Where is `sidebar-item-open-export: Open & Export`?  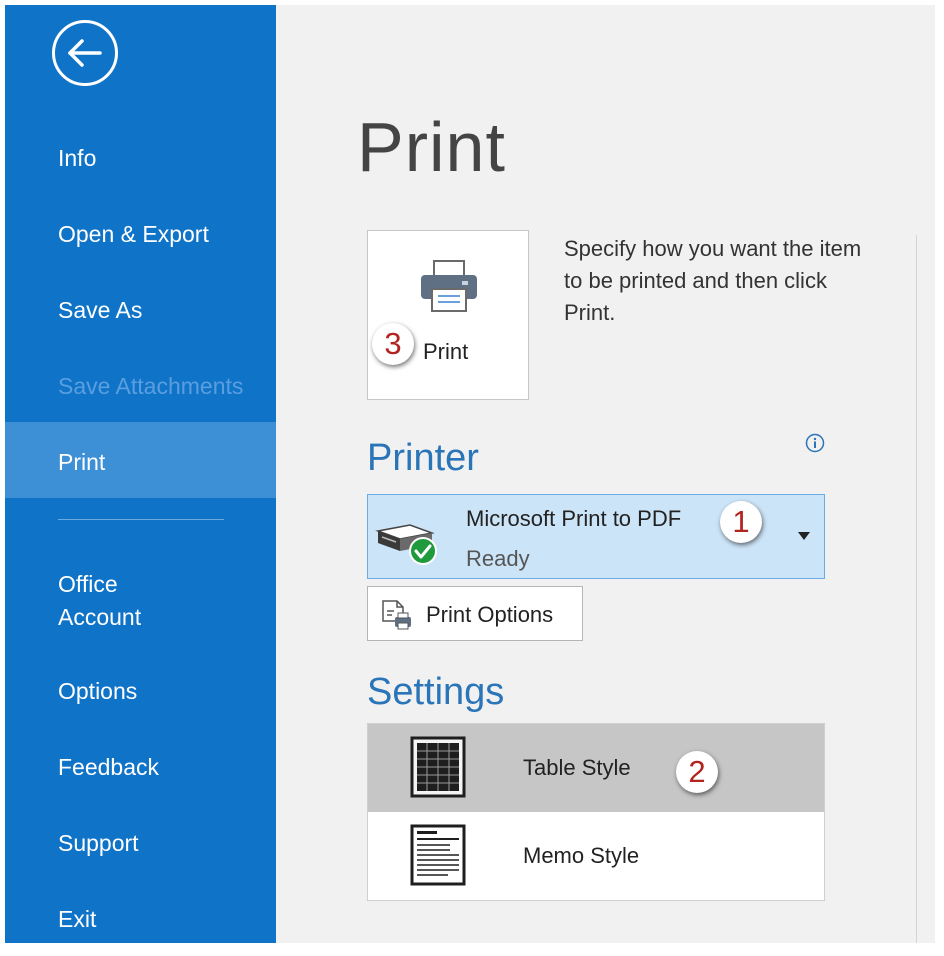
sidebar-item-open-export: Open & Export is located at coordinates (140, 234).